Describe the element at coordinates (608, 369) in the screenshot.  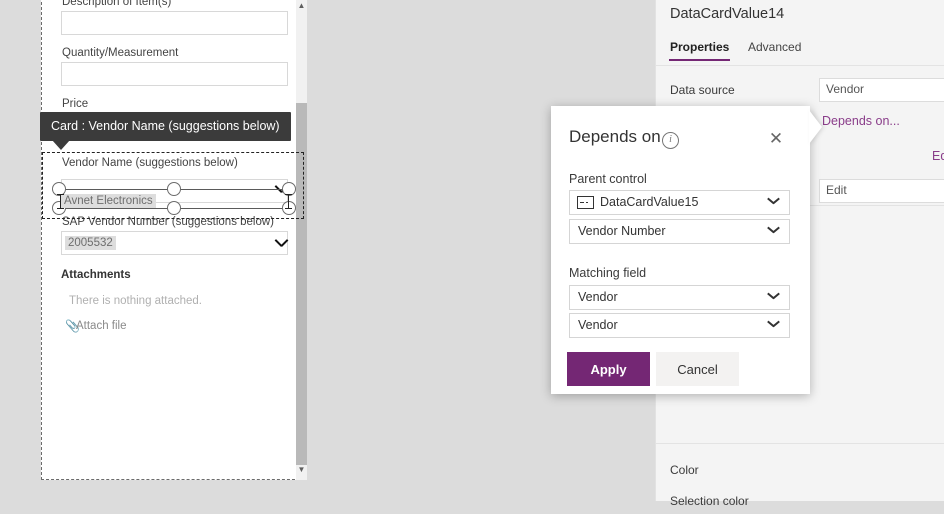
I see `apply-button: Apply` at that location.